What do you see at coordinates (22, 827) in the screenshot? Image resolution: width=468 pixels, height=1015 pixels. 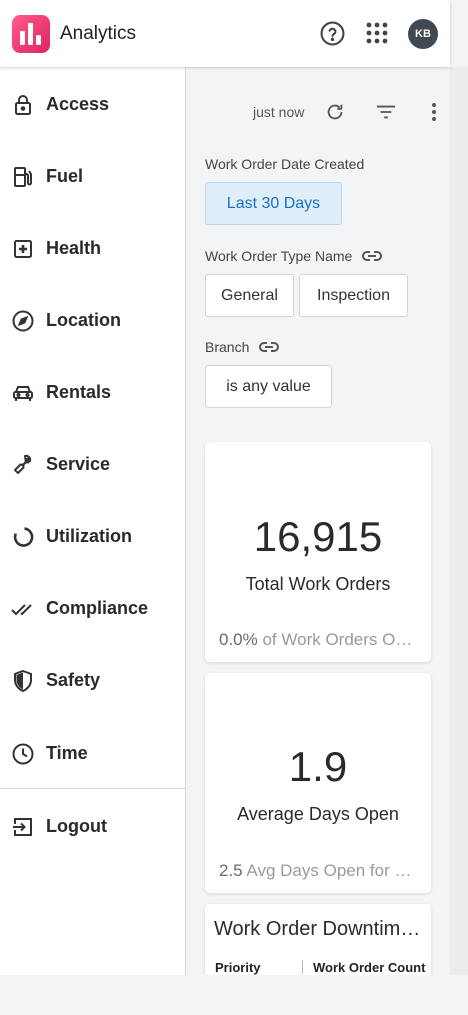 I see `logout-icon` at bounding box center [22, 827].